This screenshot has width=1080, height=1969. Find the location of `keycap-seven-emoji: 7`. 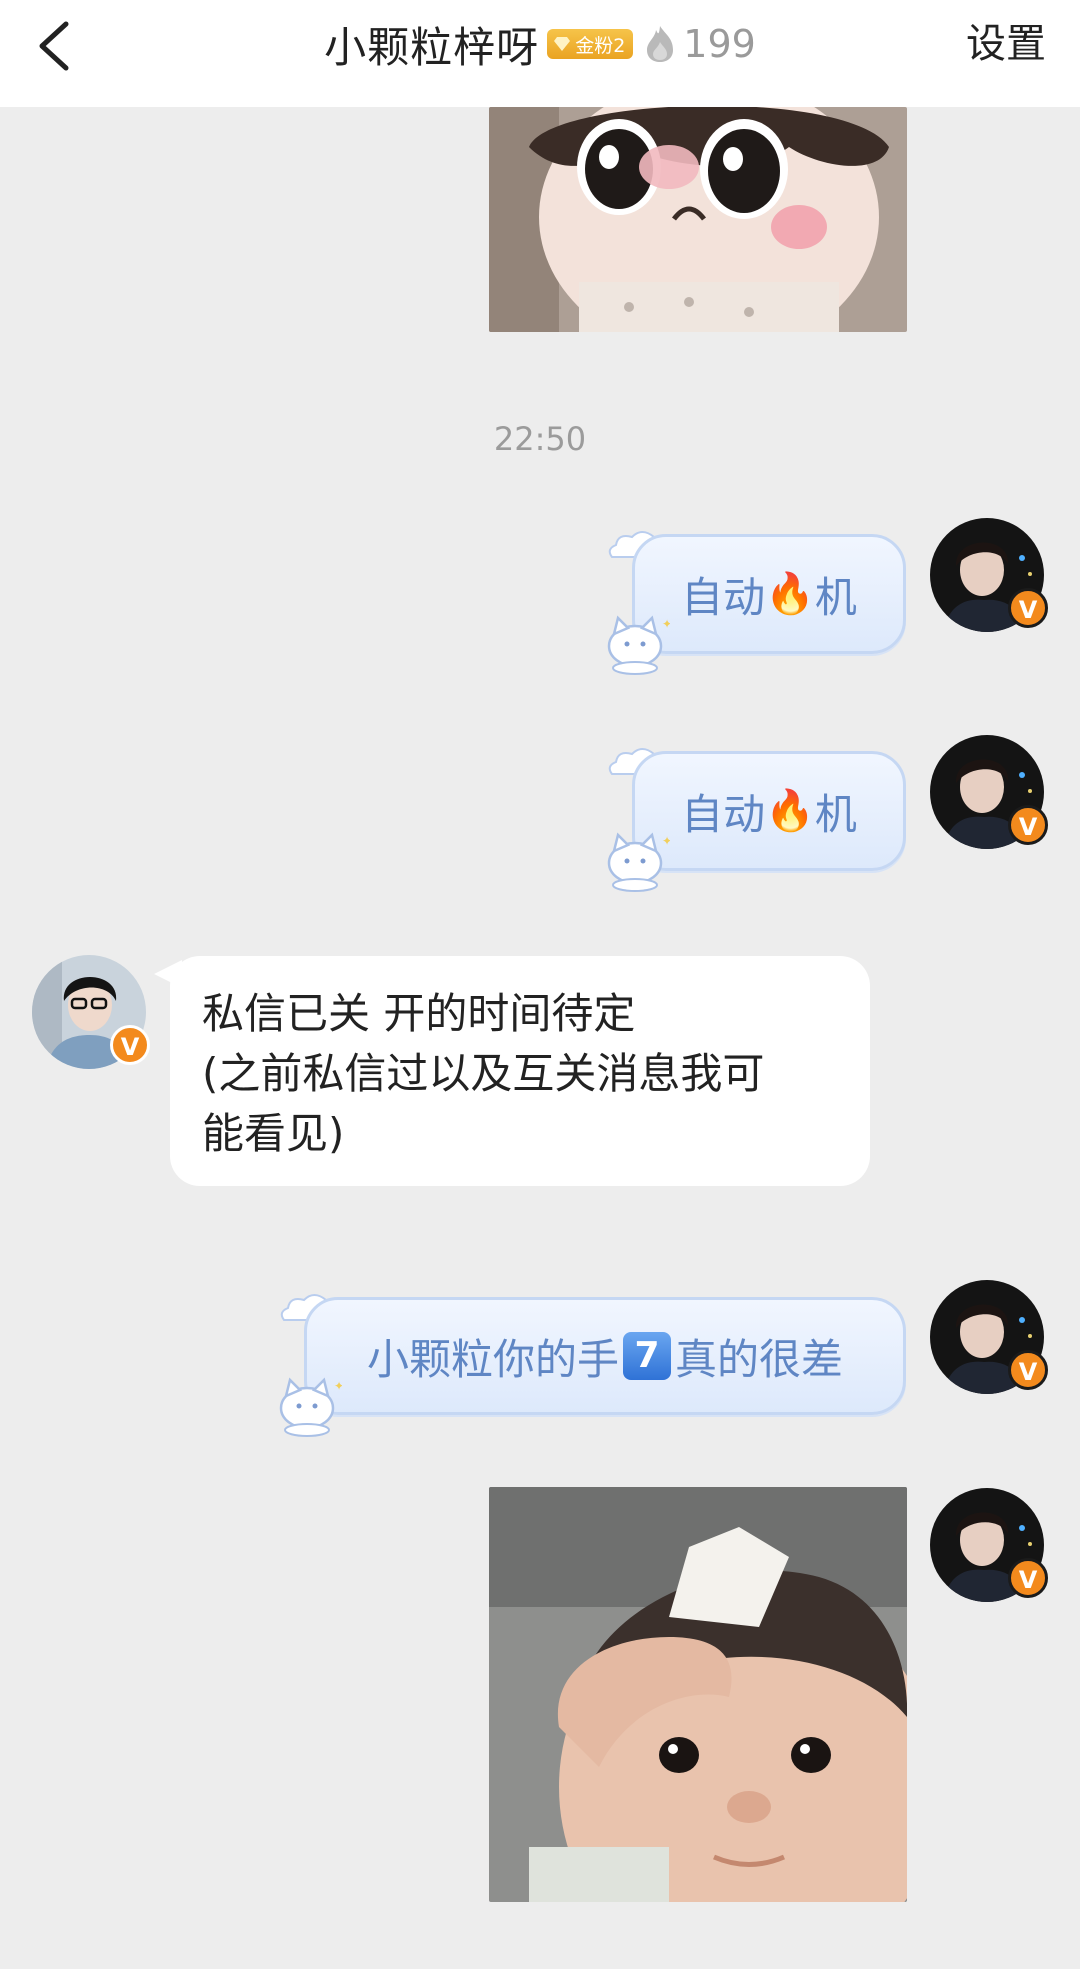

keycap-seven-emoji: 7 is located at coordinates (647, 1356).